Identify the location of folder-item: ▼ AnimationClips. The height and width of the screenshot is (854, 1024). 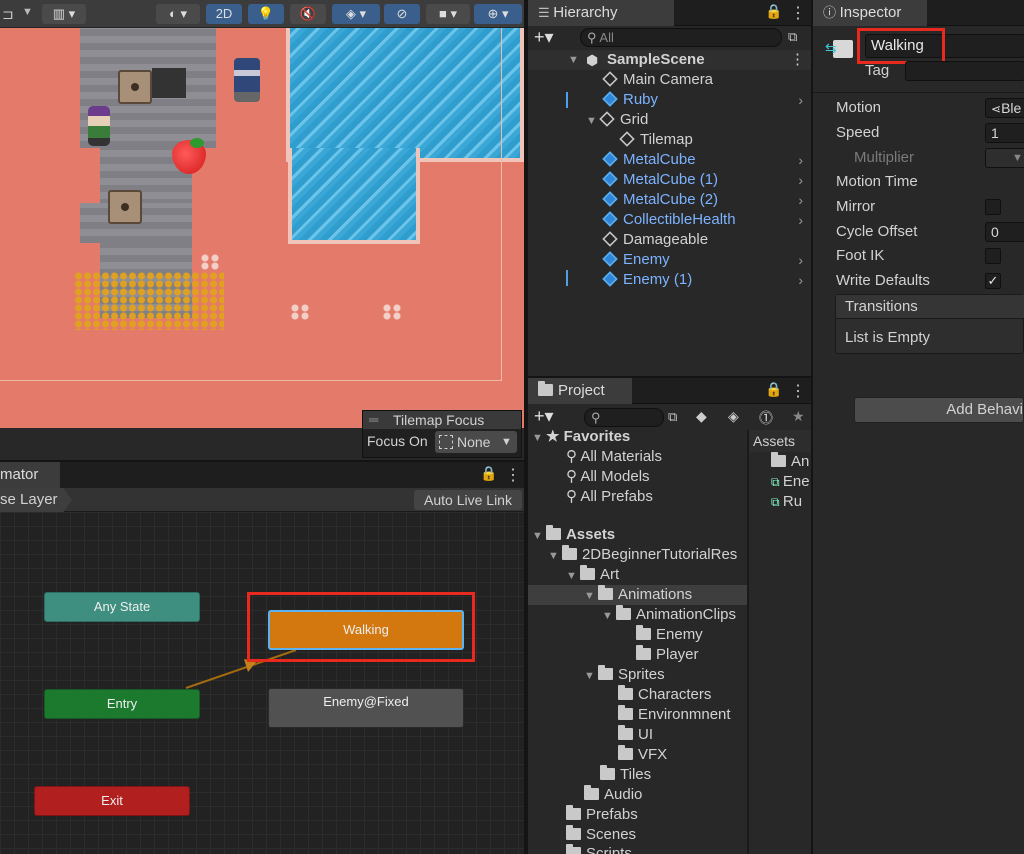
(669, 615).